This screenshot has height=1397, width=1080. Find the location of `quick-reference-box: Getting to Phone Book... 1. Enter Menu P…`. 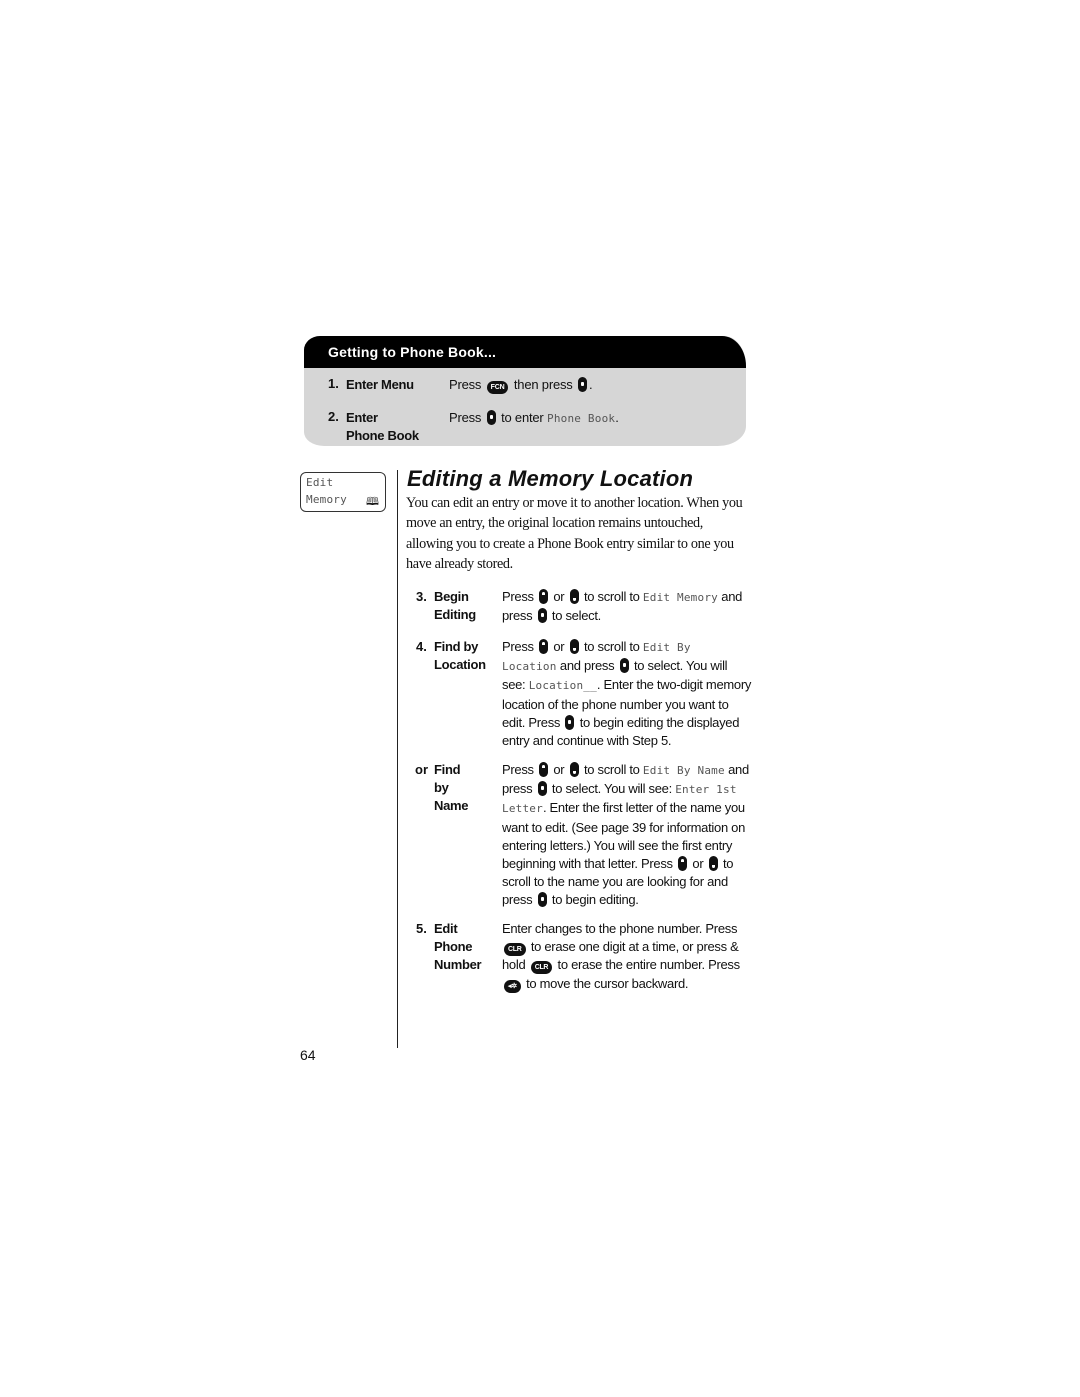

quick-reference-box: Getting to Phone Book... 1. Enter Menu P… is located at coordinates (525, 391).